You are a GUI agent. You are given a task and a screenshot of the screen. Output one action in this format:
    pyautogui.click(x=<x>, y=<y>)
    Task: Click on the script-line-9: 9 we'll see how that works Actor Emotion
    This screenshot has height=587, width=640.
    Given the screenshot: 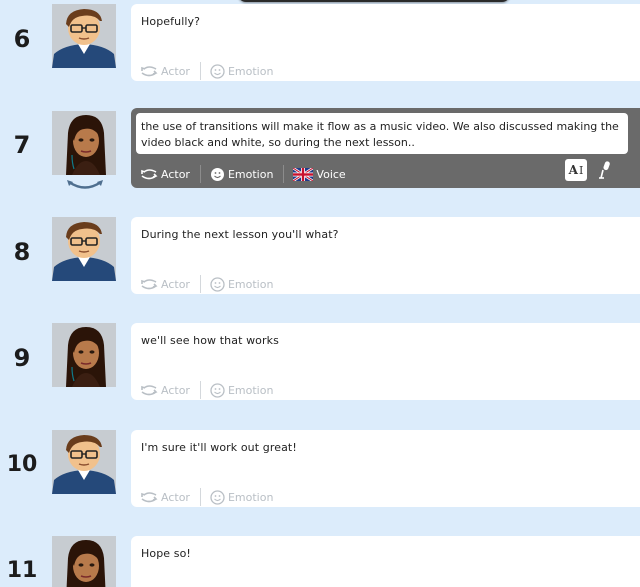 What is the action you would take?
    pyautogui.click(x=320, y=363)
    